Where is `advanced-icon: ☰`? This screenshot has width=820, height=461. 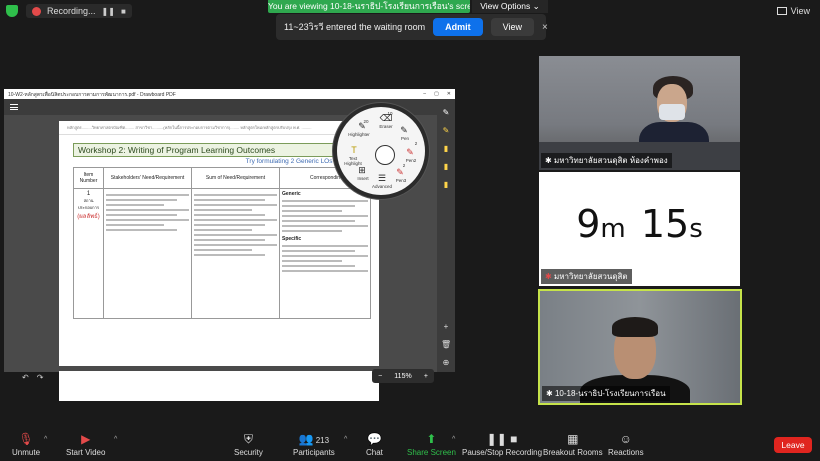
advanced-icon: ☰ is located at coordinates (382, 178).